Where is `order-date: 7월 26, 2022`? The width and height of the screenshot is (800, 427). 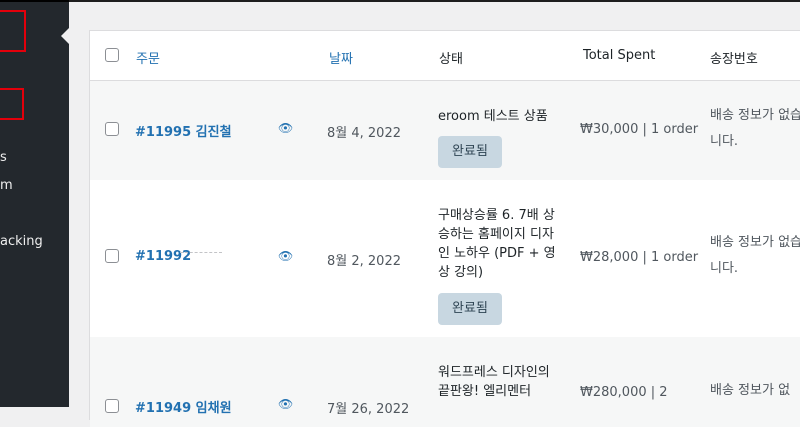 order-date: 7월 26, 2022 is located at coordinates (368, 409).